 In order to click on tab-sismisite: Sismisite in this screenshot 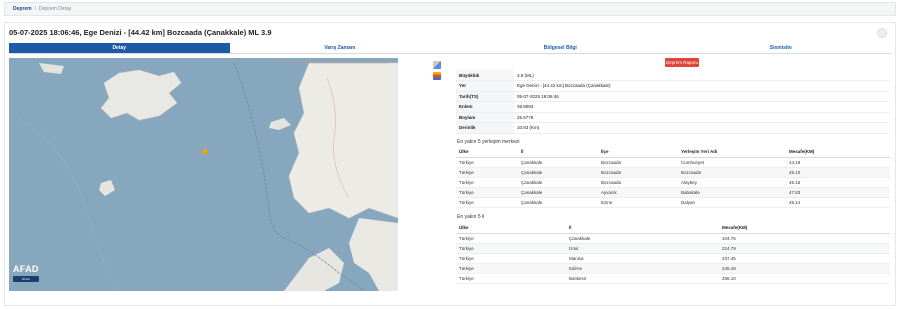, I will do `click(781, 48)`.